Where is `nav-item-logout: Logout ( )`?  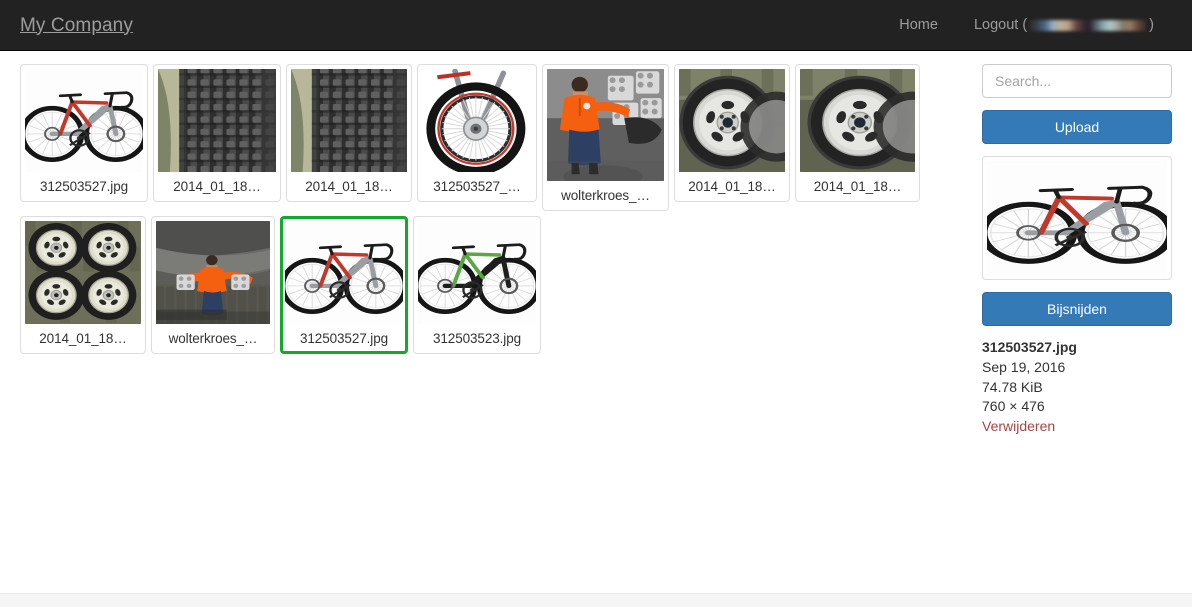 nav-item-logout: Logout ( ) is located at coordinates (1066, 25).